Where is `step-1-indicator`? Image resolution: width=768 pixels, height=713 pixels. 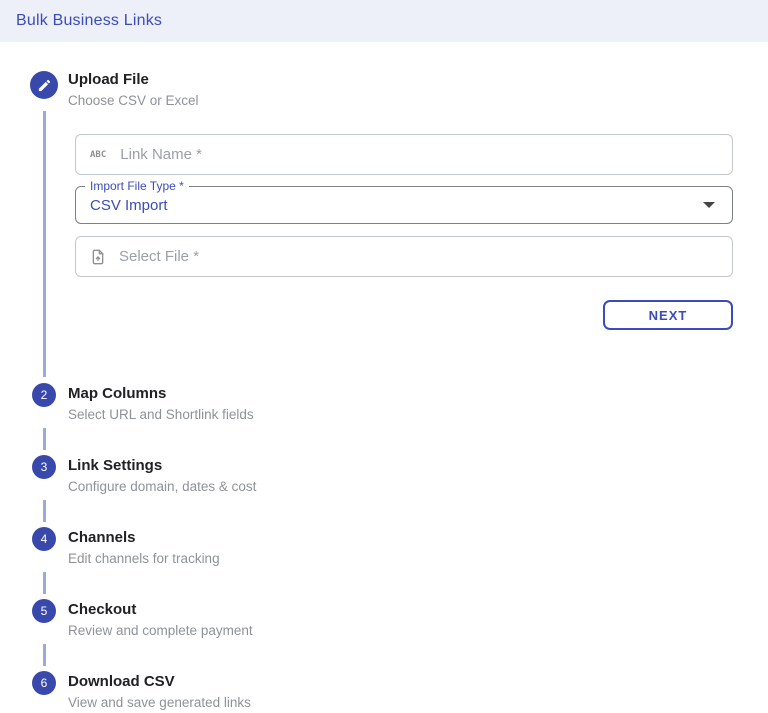
step-1-indicator is located at coordinates (44, 91).